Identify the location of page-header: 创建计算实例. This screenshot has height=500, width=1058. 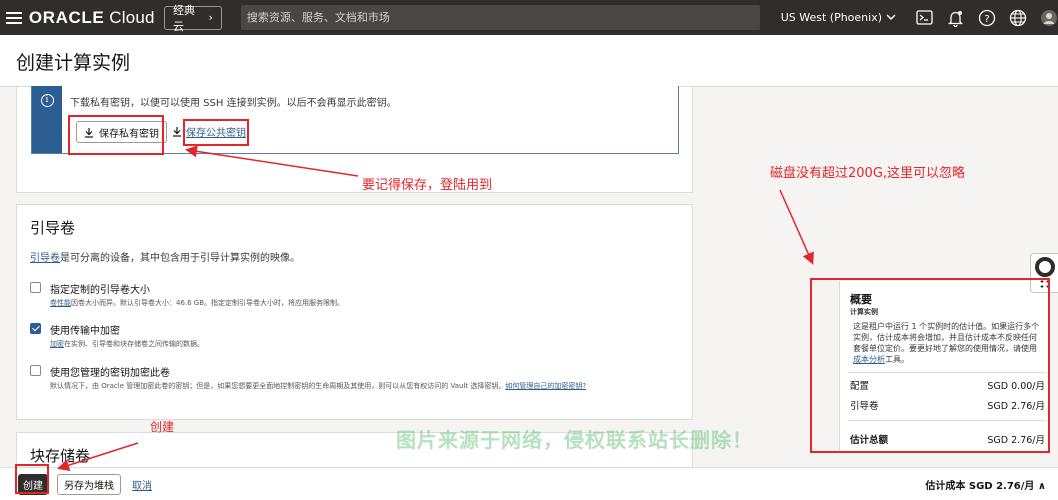
(529, 61).